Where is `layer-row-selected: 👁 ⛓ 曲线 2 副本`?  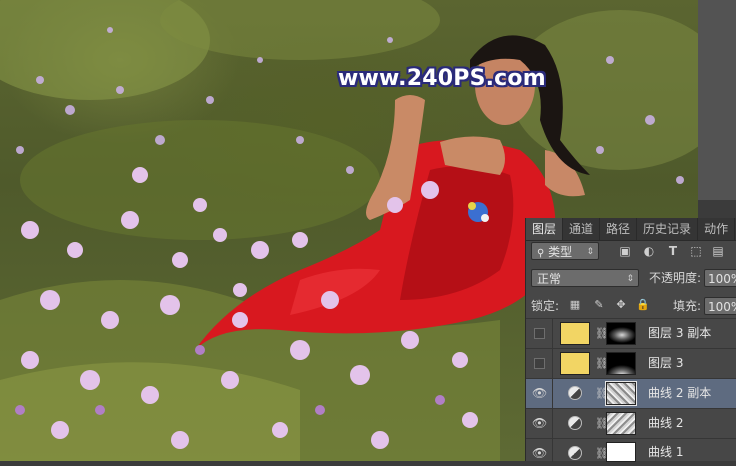
layer-row-selected: 👁 ⛓ 曲线 2 副本 is located at coordinates (631, 393).